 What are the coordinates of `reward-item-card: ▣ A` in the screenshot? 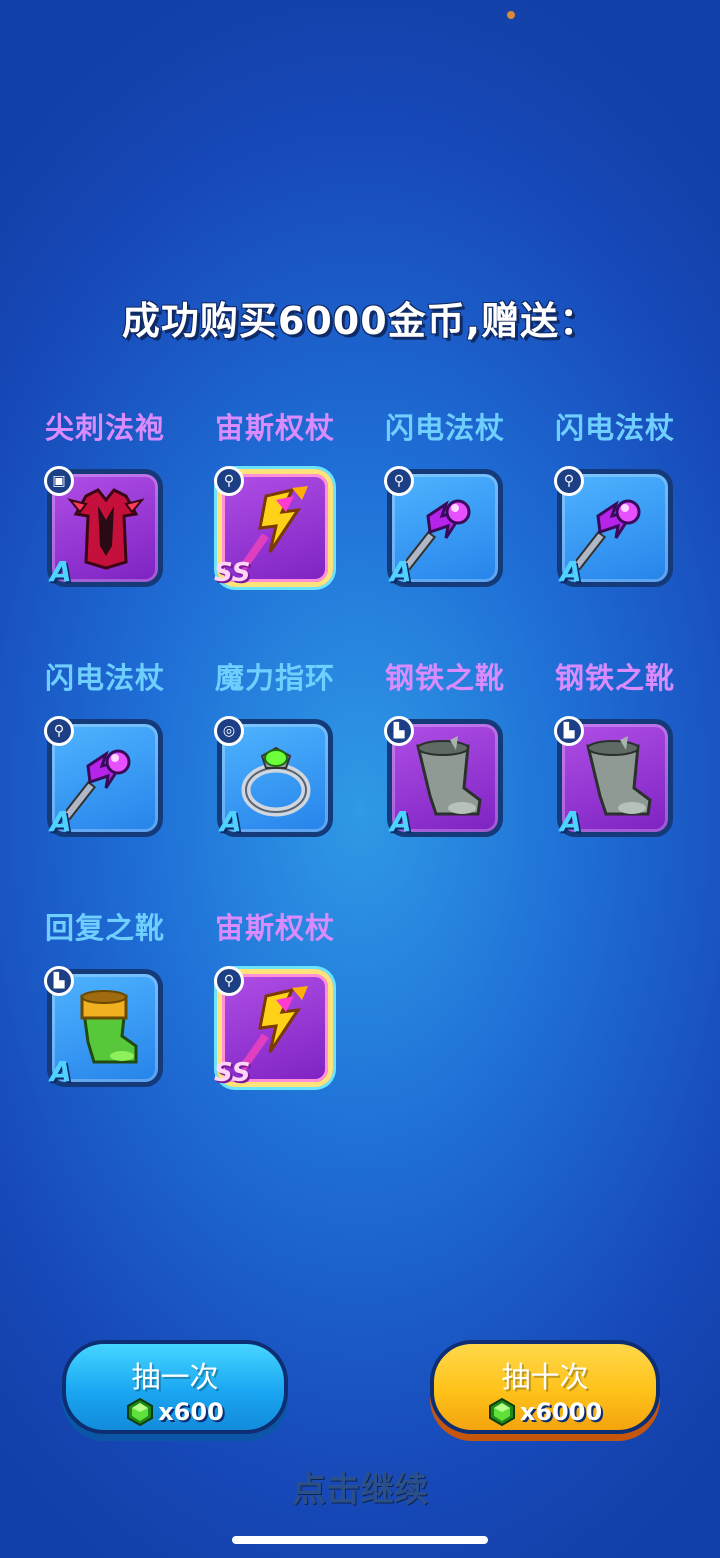 It's located at (103, 527).